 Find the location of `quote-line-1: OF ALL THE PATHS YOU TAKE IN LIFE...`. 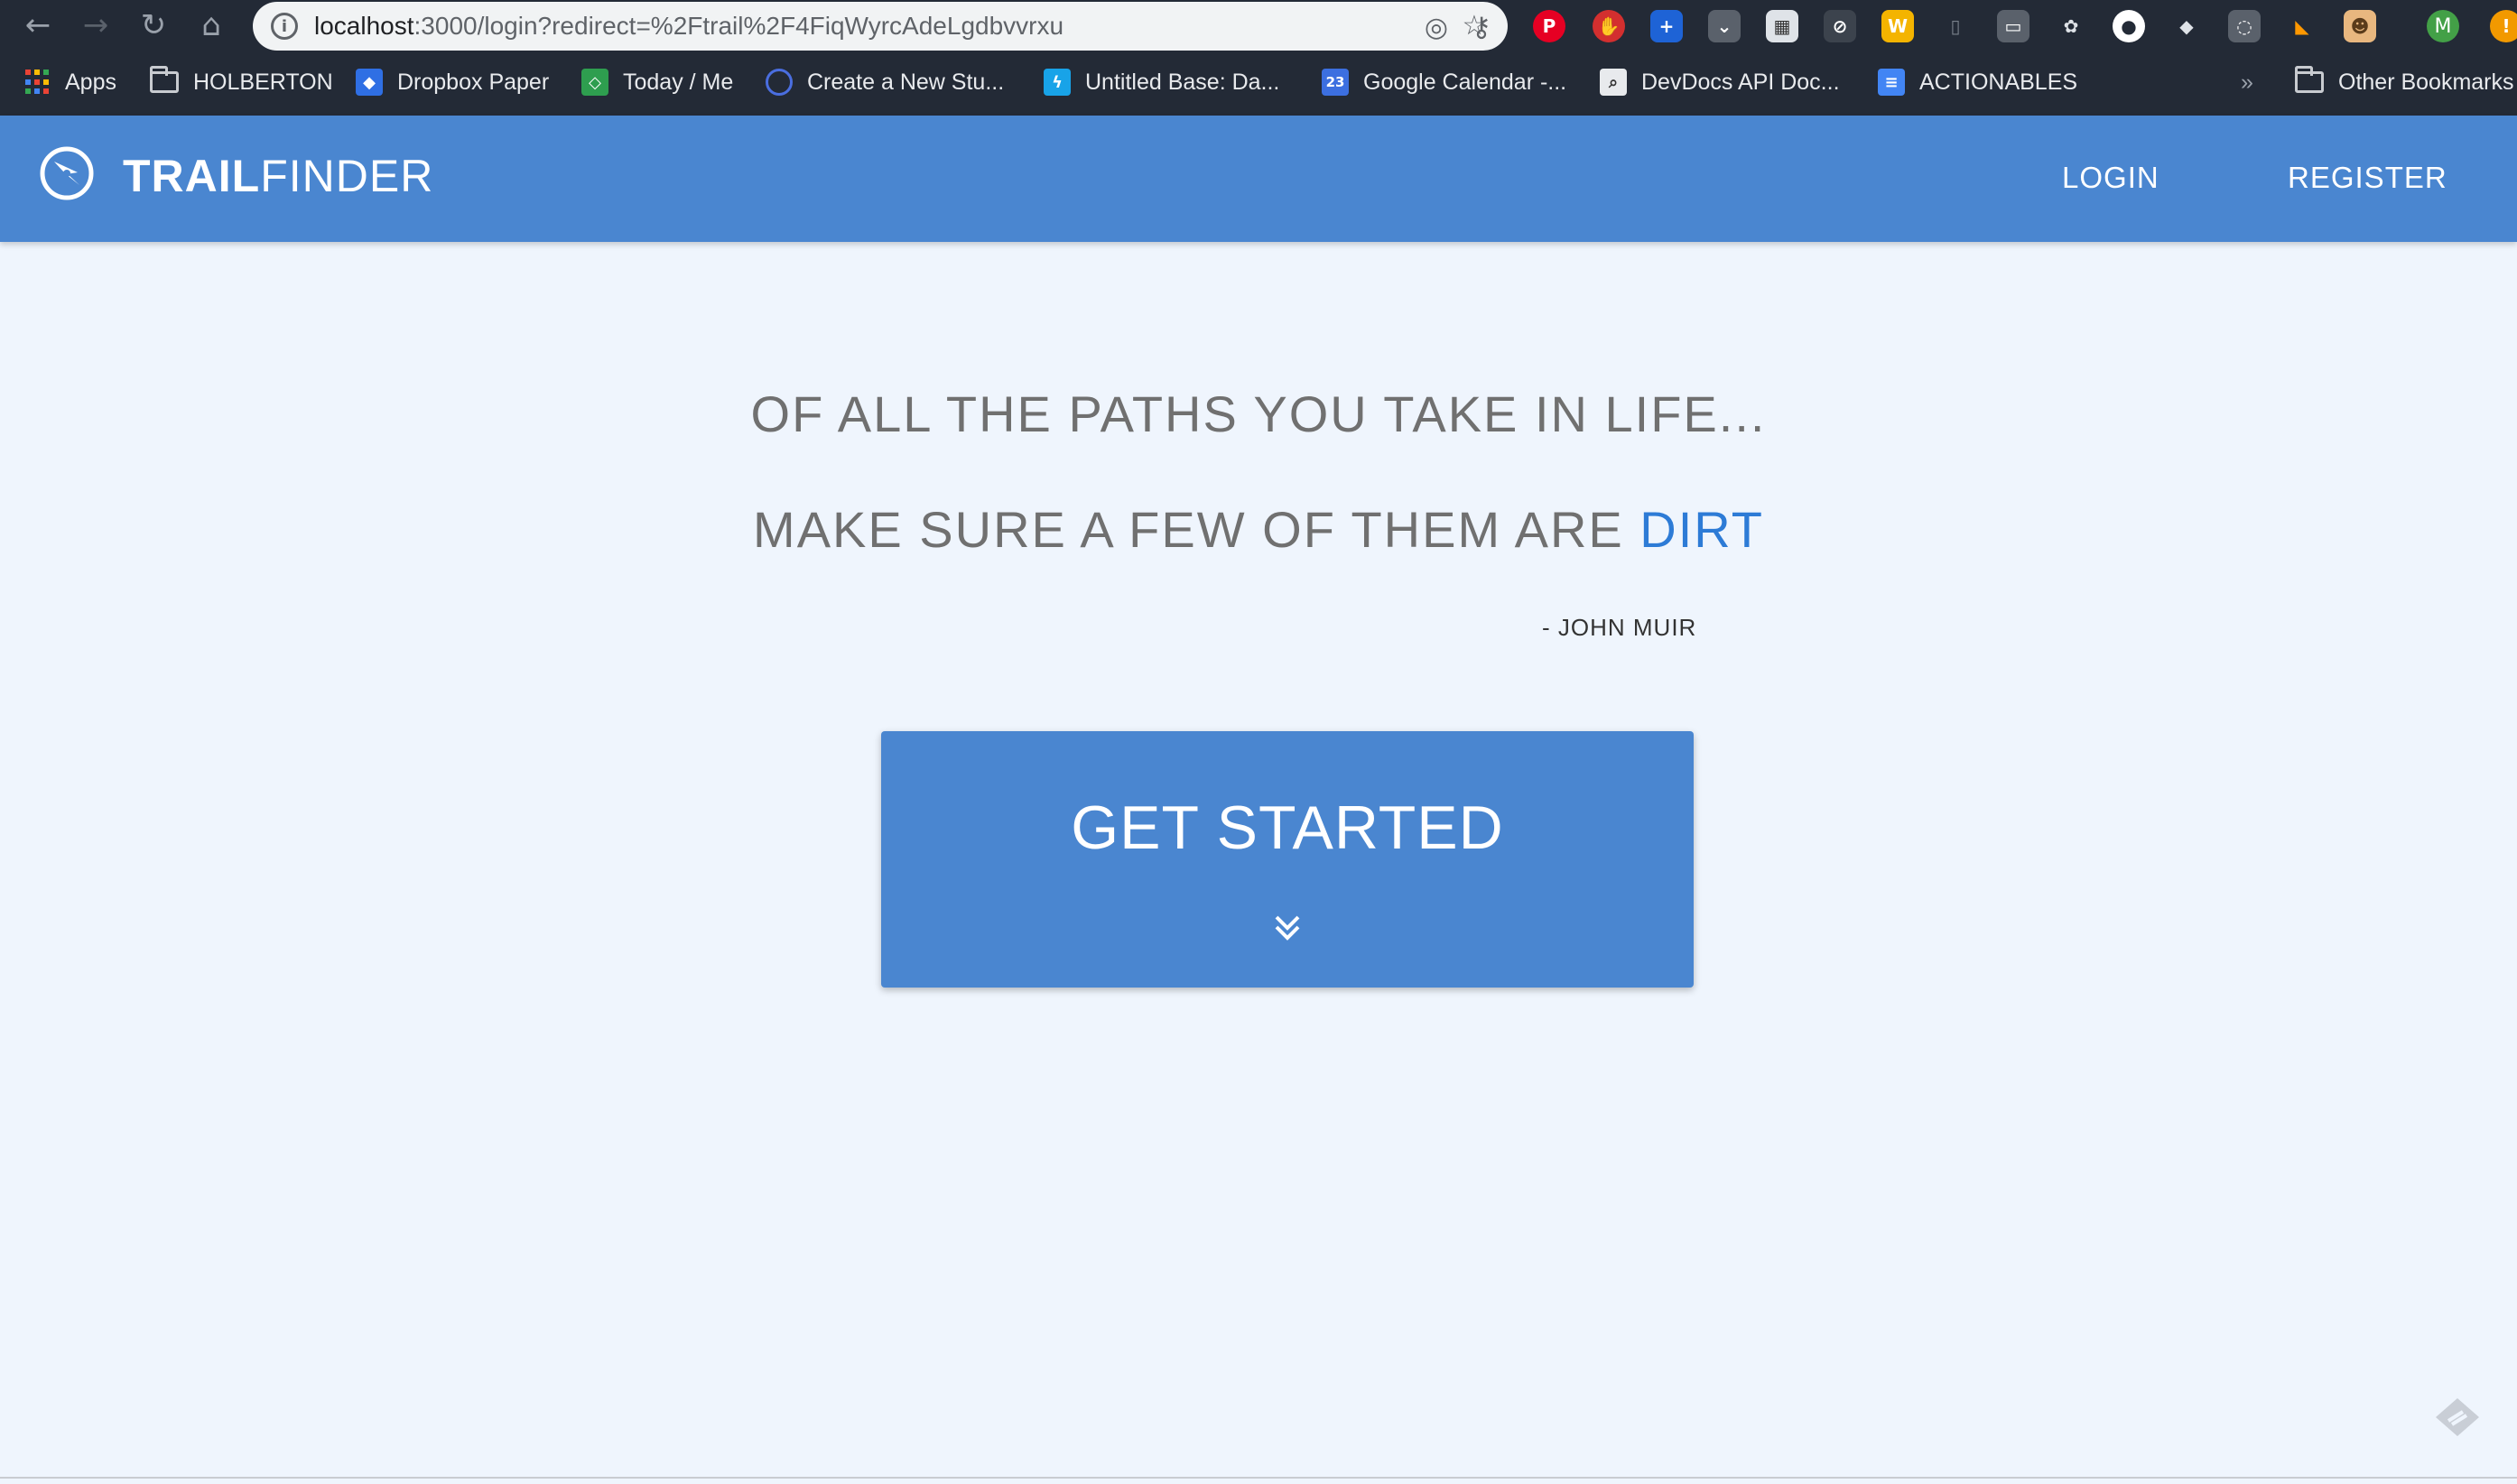

quote-line-1: OF ALL THE PATHS YOU TAKE IN LIFE... is located at coordinates (1258, 413).